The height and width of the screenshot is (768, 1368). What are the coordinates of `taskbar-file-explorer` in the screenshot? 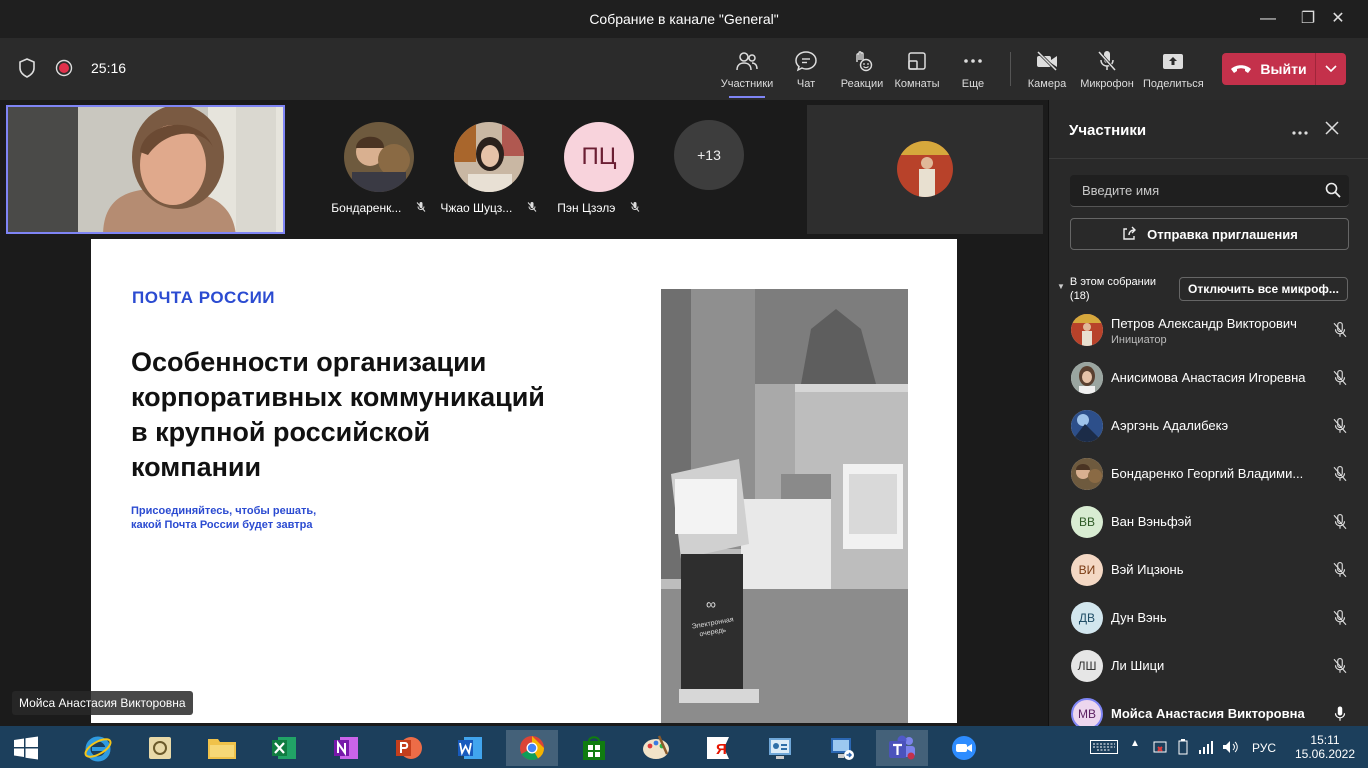 It's located at (222, 748).